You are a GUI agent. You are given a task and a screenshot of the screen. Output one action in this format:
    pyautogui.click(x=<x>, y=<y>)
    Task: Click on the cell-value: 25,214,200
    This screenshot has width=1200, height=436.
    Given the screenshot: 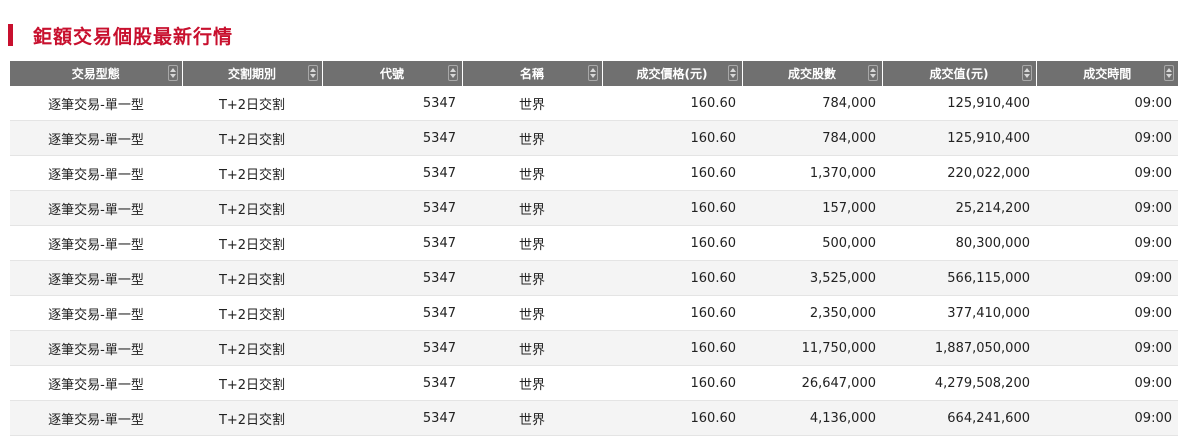 What is the action you would take?
    pyautogui.click(x=959, y=208)
    